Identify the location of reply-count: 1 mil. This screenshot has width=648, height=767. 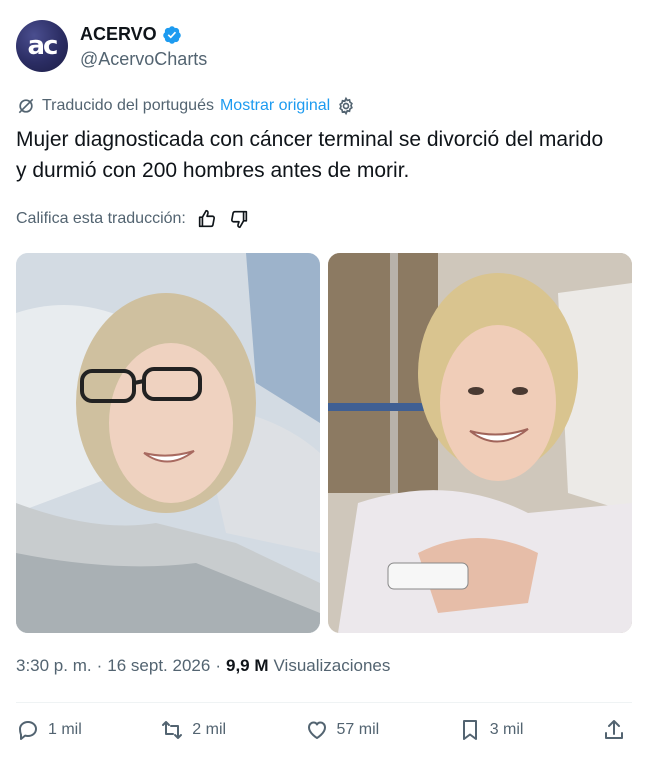
(65, 729).